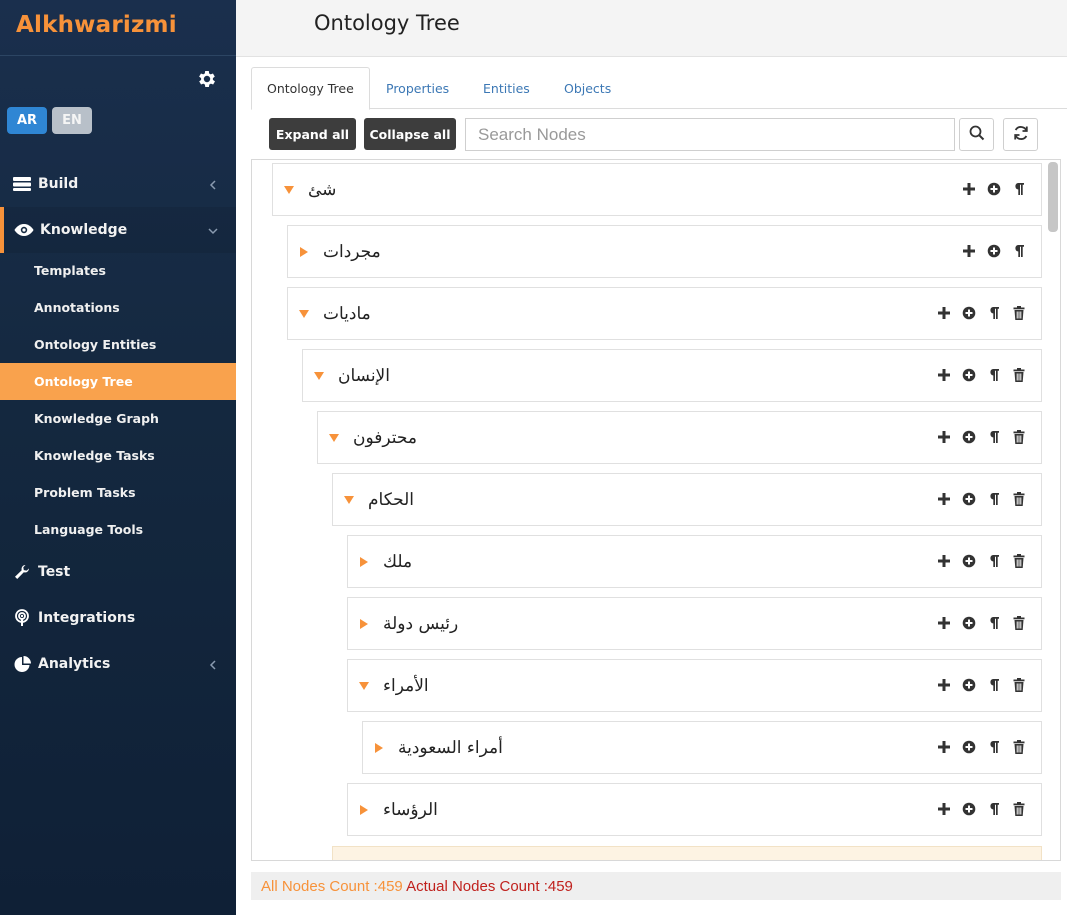 This screenshot has width=1067, height=915. I want to click on tree-node-label: أمراء السعودية, so click(450, 748).